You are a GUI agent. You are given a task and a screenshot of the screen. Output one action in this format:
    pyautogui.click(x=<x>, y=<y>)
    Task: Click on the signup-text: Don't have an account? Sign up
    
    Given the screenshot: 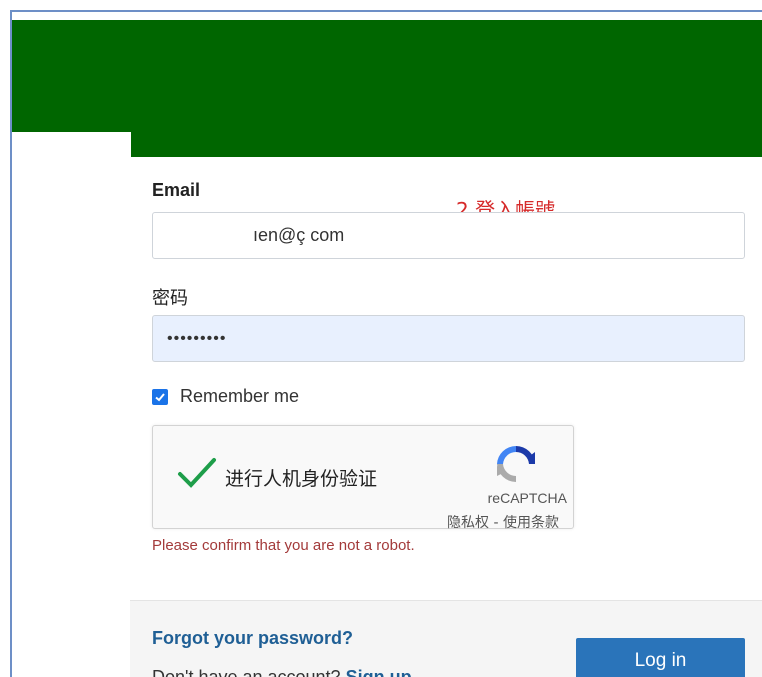 What is the action you would take?
    pyautogui.click(x=282, y=672)
    